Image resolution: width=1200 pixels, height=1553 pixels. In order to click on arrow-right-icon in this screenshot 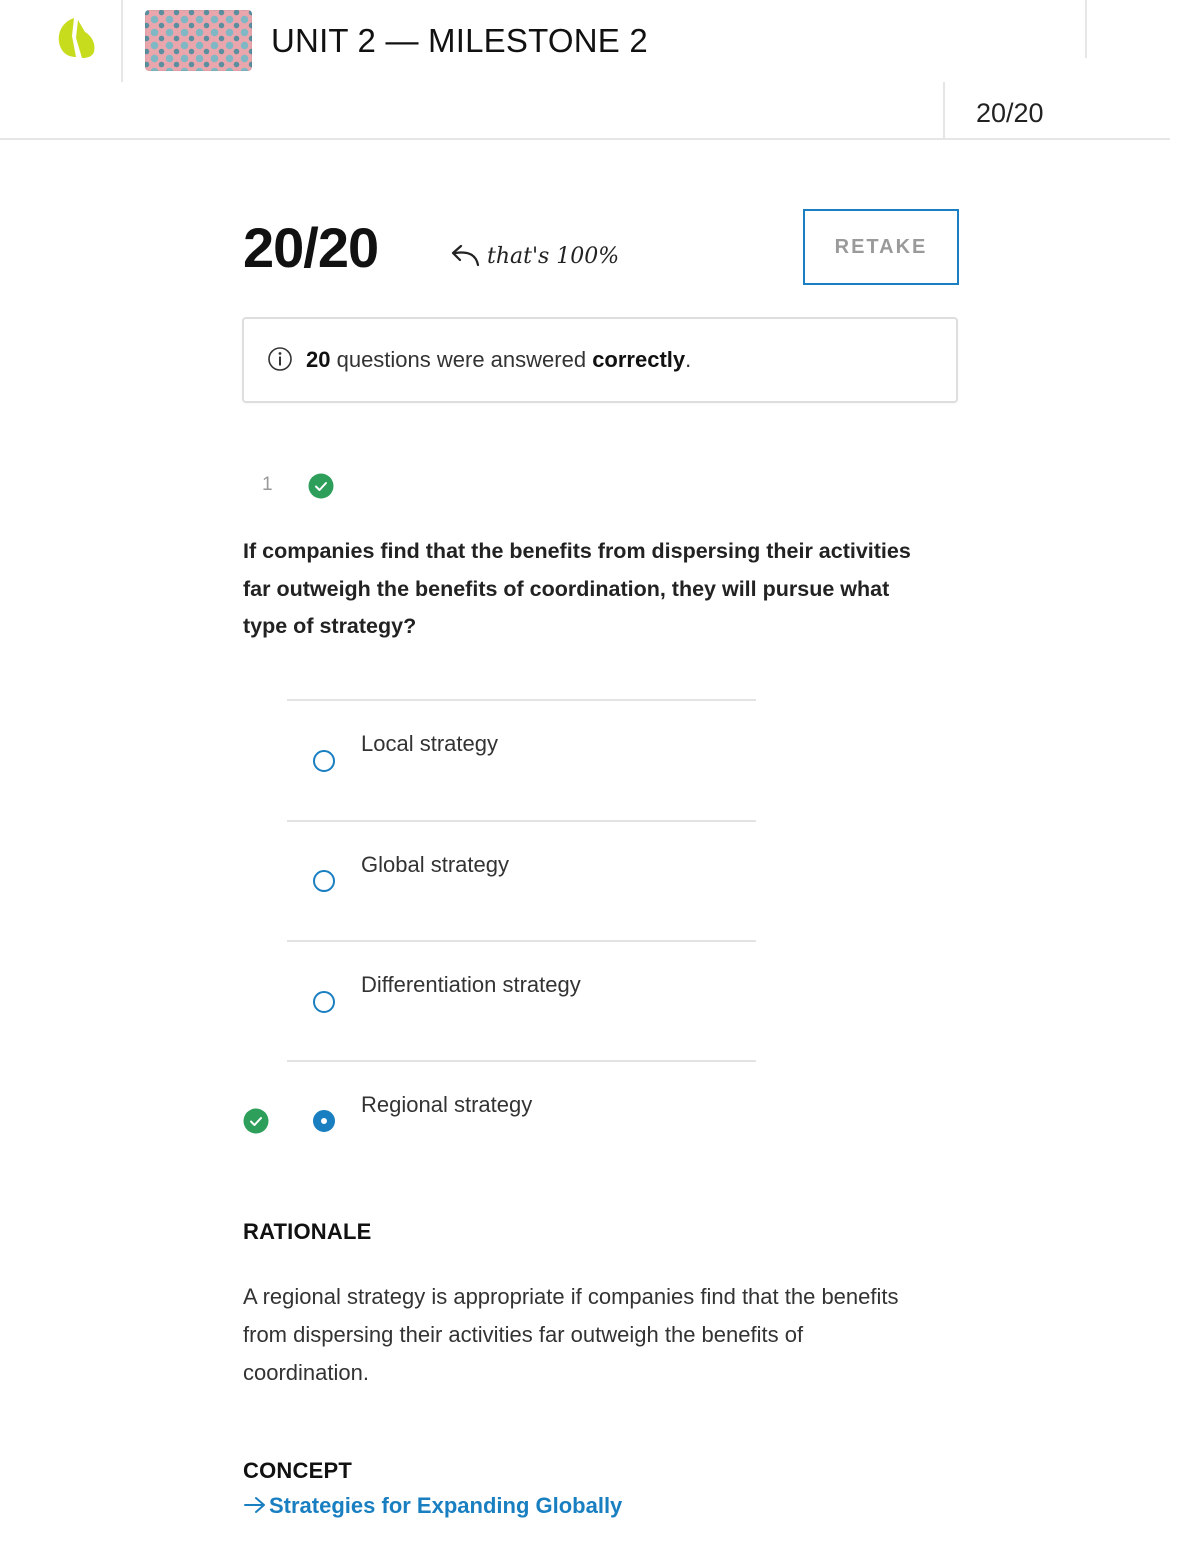, I will do `click(256, 1508)`.